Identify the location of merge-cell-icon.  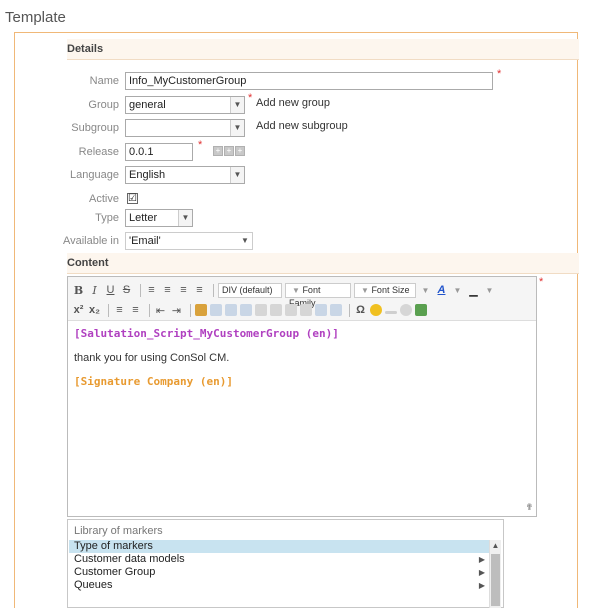
(276, 310).